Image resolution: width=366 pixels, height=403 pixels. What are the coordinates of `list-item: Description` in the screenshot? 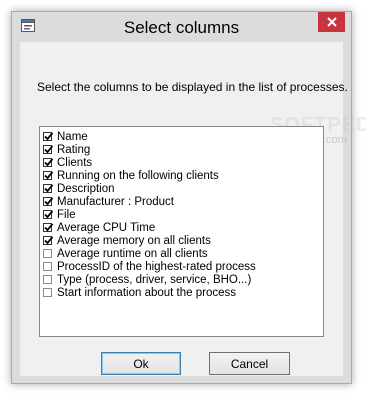 It's located at (79, 188).